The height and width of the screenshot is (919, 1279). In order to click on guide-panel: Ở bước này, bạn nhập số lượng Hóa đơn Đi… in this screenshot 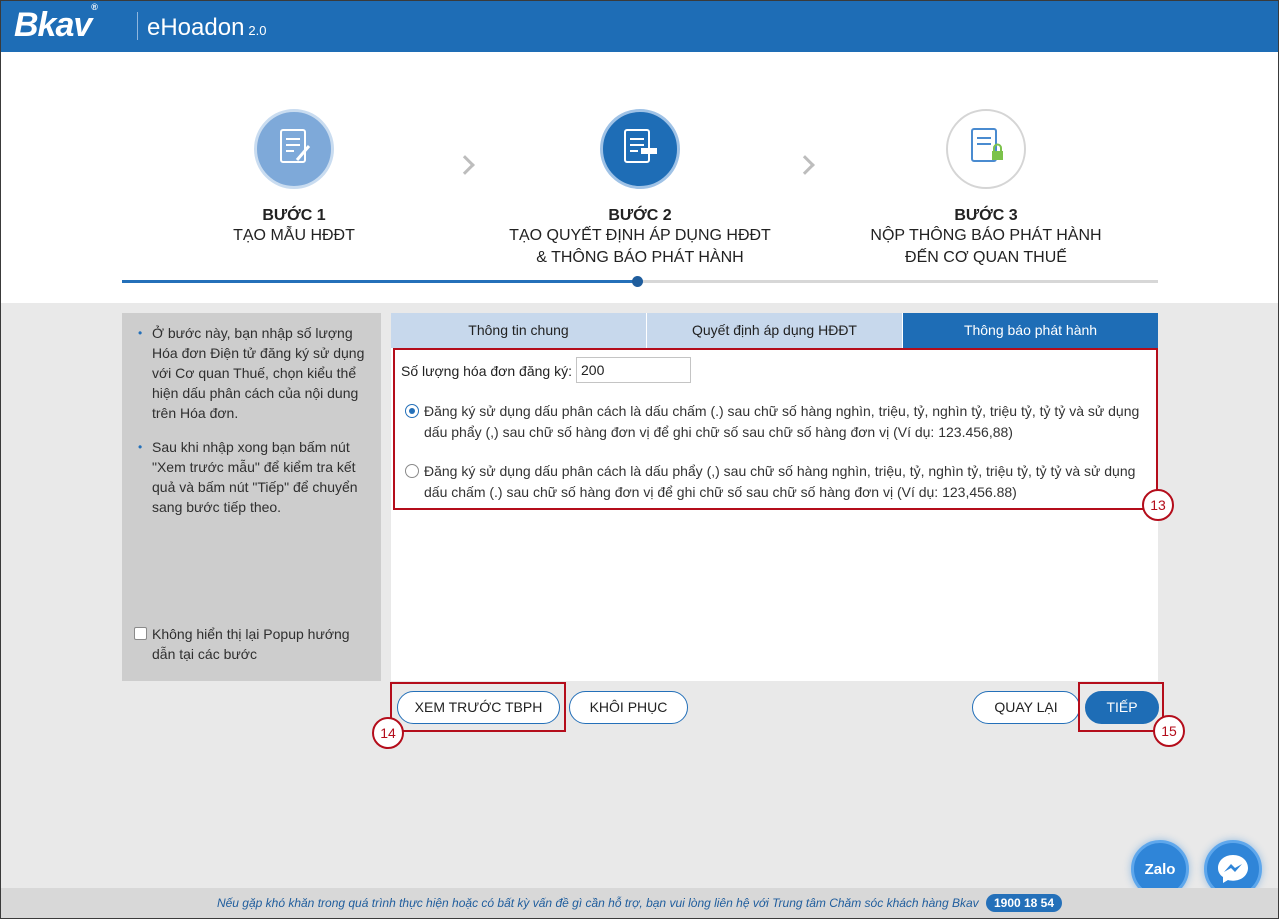, I will do `click(251, 497)`.